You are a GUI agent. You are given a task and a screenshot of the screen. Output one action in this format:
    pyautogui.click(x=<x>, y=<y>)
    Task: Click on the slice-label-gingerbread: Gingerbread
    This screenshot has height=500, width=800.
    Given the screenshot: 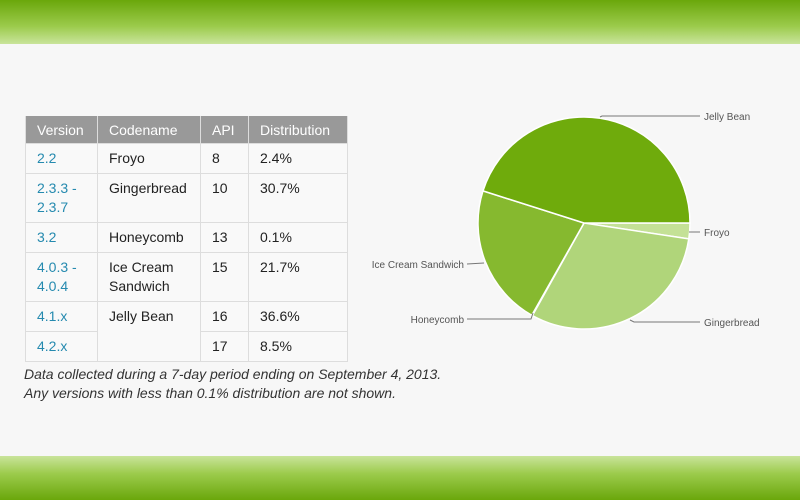 What is the action you would take?
    pyautogui.click(x=732, y=323)
    